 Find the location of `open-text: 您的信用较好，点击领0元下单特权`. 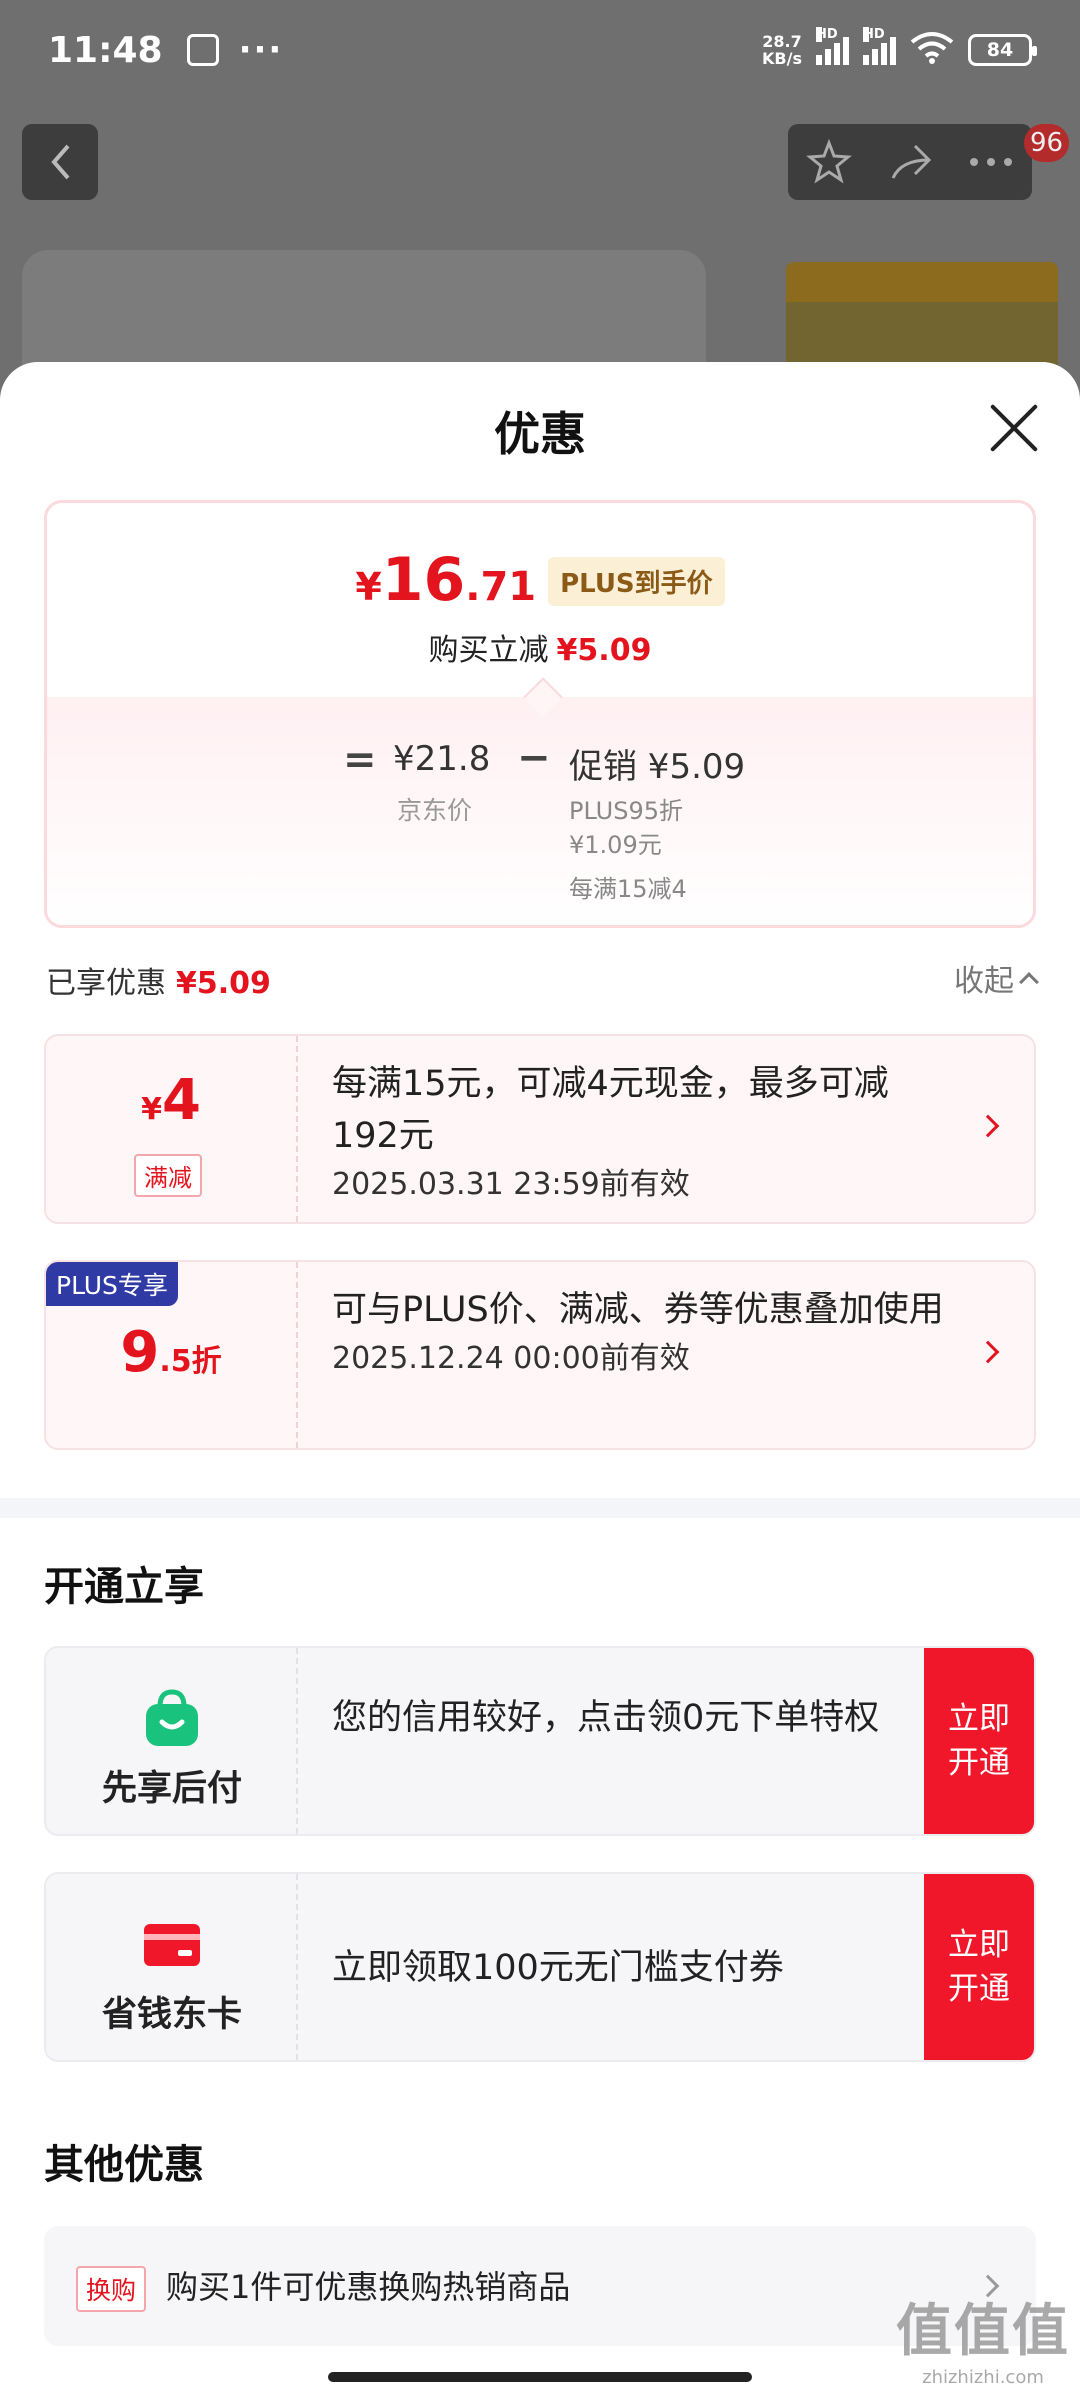

open-text: 您的信用较好，点击领0元下单特权 is located at coordinates (606, 1718).